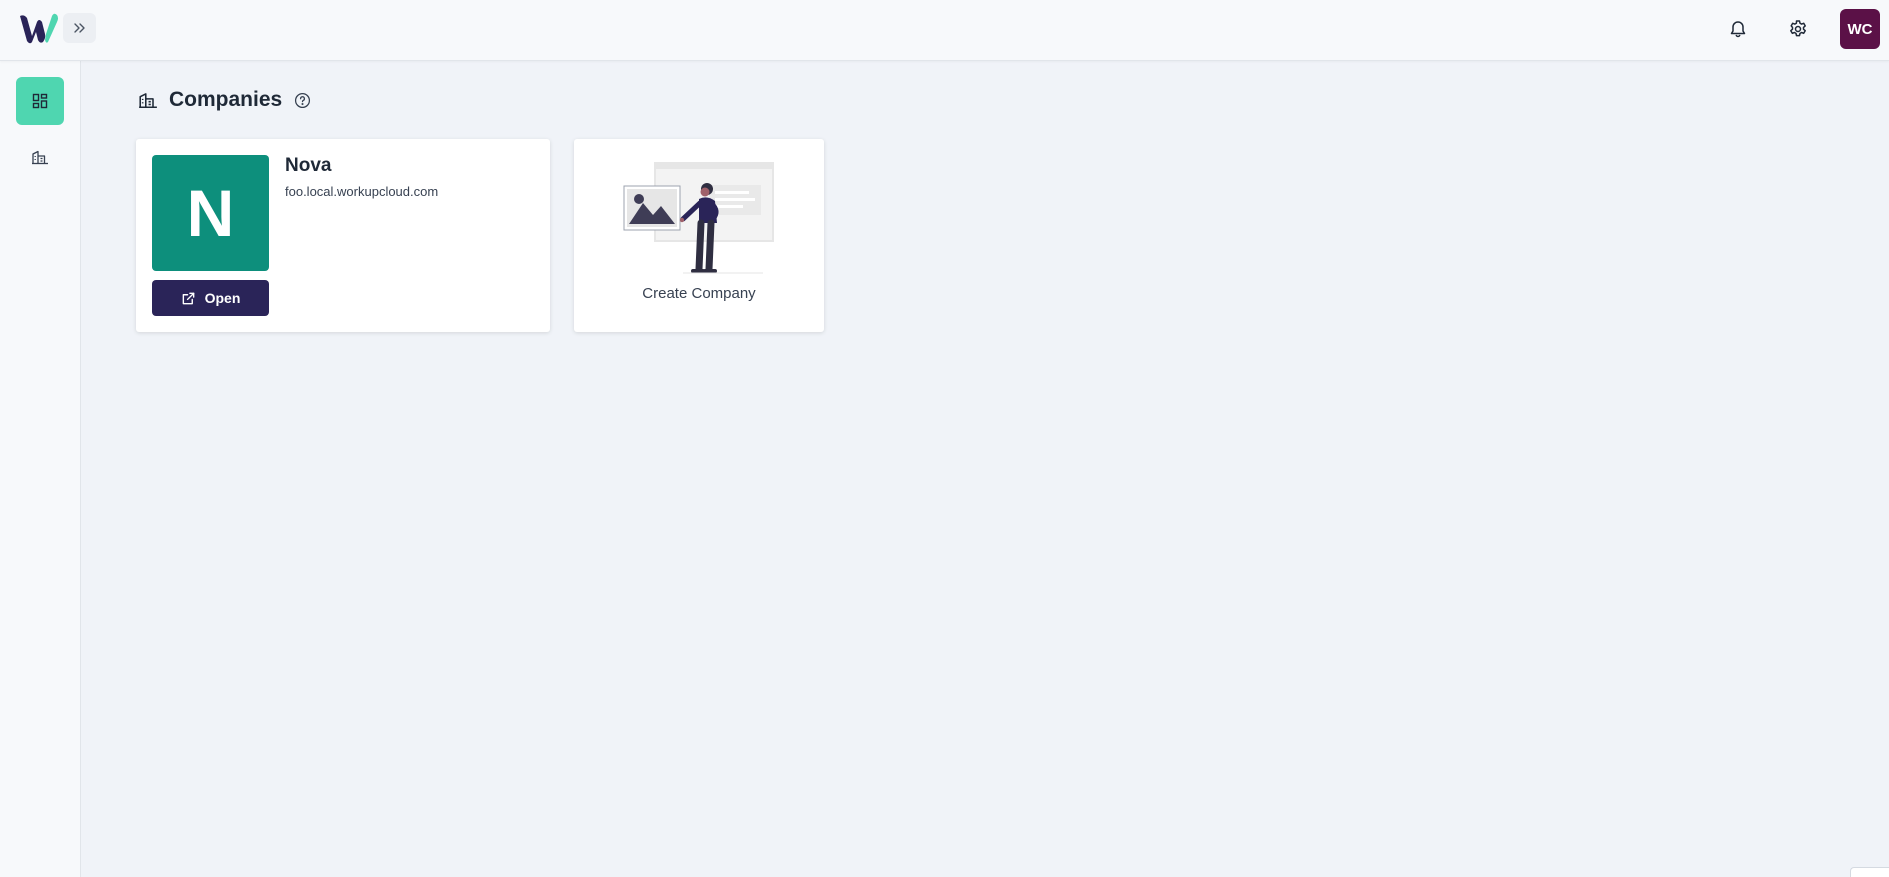 This screenshot has width=1889, height=877. I want to click on expand-sidebar-button, so click(79, 28).